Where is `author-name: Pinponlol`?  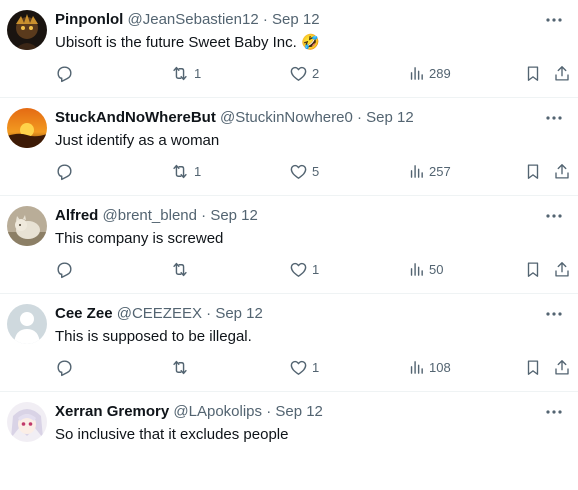 author-name: Pinponlol is located at coordinates (89, 19).